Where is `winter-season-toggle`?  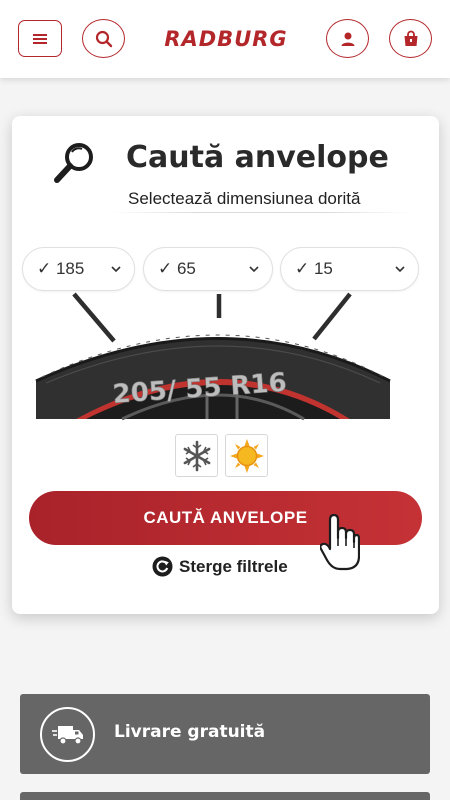
winter-season-toggle is located at coordinates (196, 455).